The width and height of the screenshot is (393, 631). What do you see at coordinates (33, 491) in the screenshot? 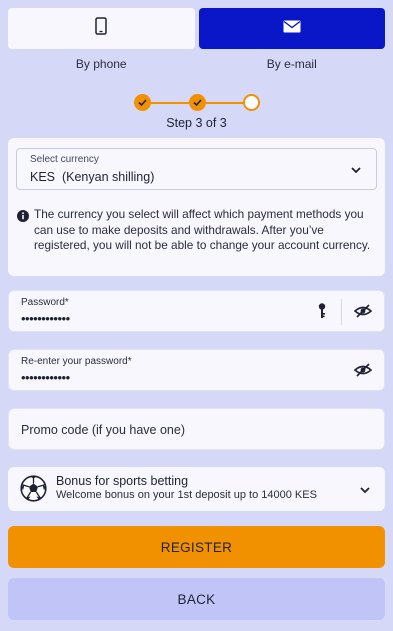
I see `soccer-ball-icon` at bounding box center [33, 491].